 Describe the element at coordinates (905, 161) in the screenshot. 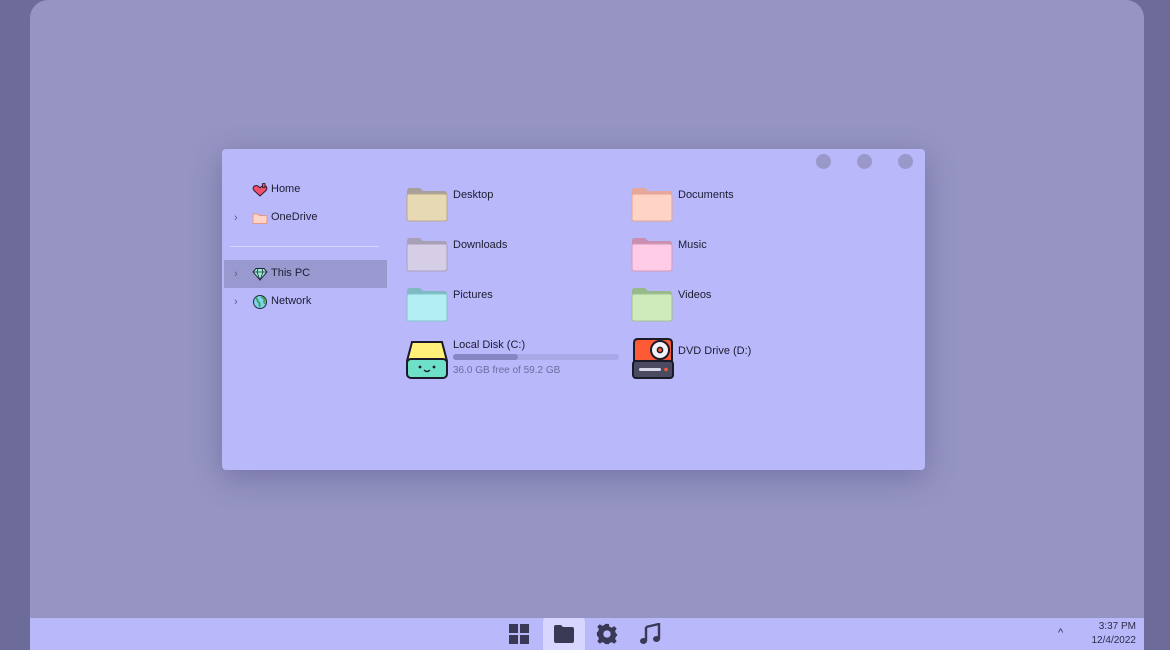

I see `close-button` at that location.